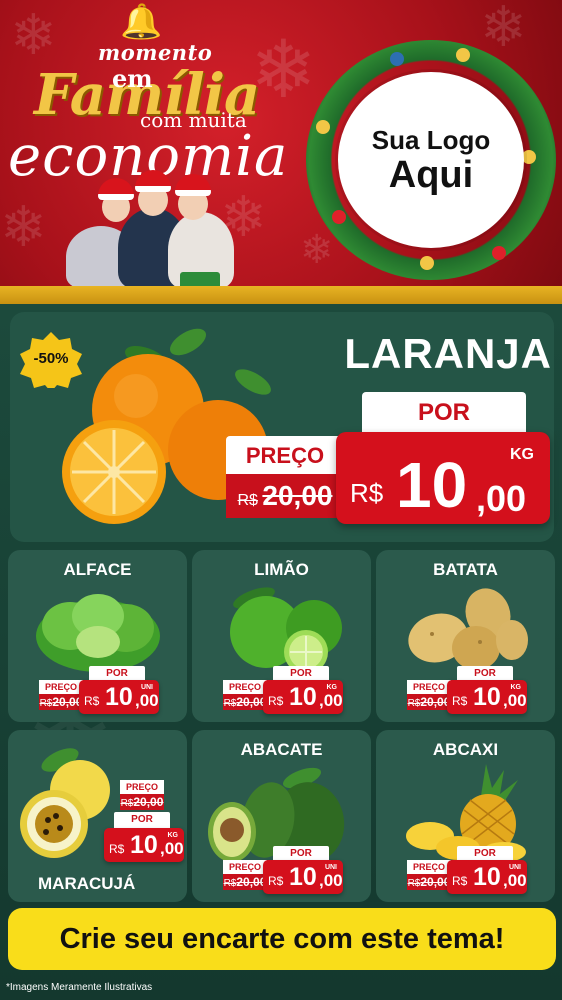 The width and height of the screenshot is (562, 1000). What do you see at coordinates (522, 454) in the screenshot?
I see `hero-price-unit: KG` at bounding box center [522, 454].